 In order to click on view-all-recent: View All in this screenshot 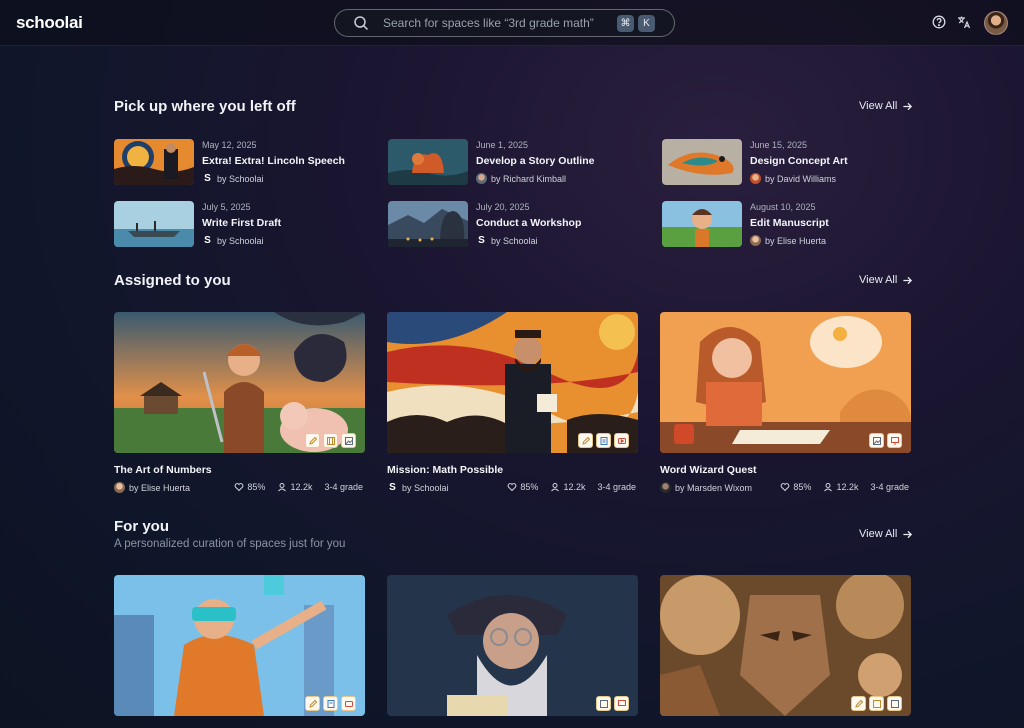, I will do `click(886, 106)`.